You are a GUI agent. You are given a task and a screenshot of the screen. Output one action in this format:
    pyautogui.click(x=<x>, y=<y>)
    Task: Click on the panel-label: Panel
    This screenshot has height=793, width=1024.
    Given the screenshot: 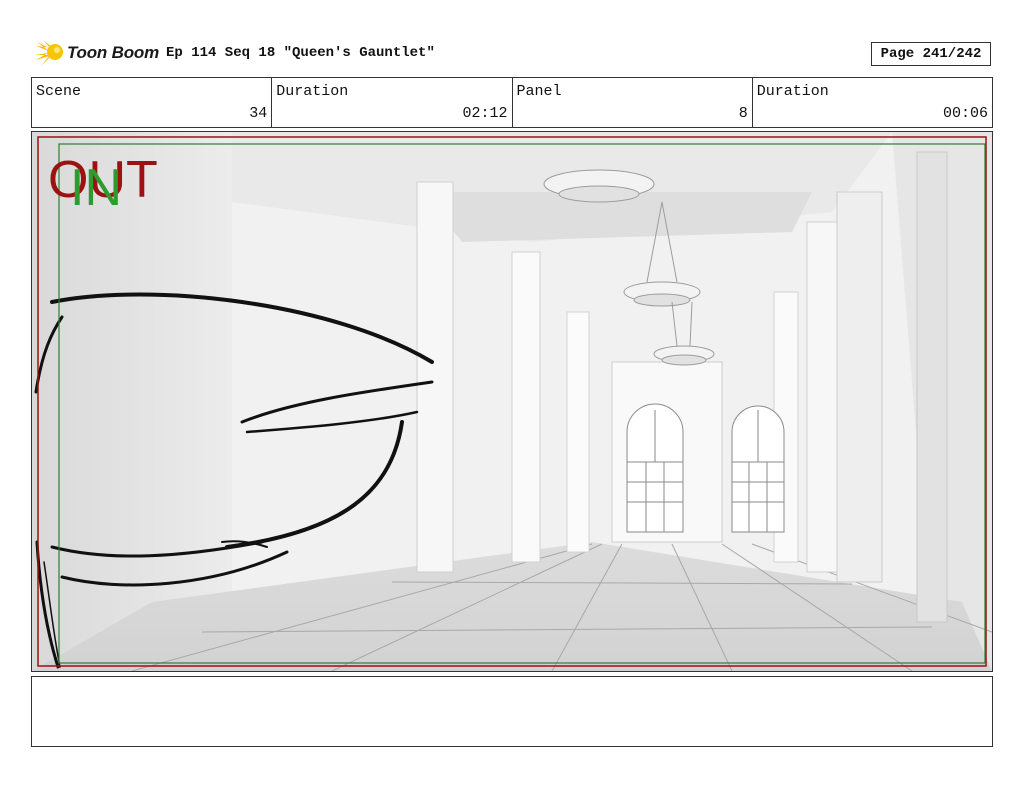 What is the action you would take?
    pyautogui.click(x=539, y=91)
    